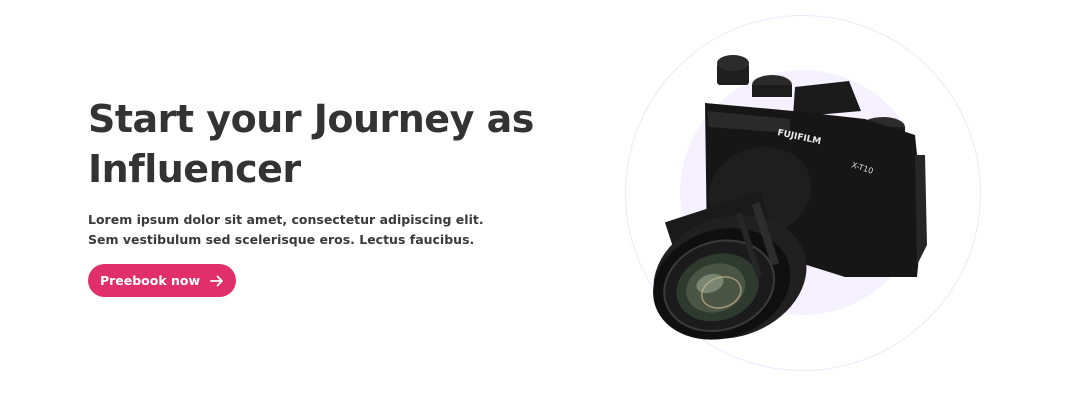 The image size is (1075, 409). What do you see at coordinates (194, 169) in the screenshot?
I see `headline-line-2: Influencer` at bounding box center [194, 169].